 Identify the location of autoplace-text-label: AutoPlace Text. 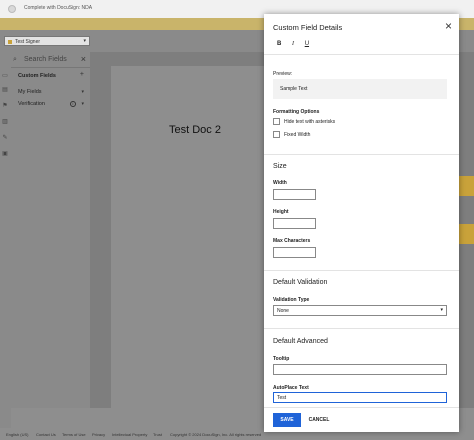
(291, 388).